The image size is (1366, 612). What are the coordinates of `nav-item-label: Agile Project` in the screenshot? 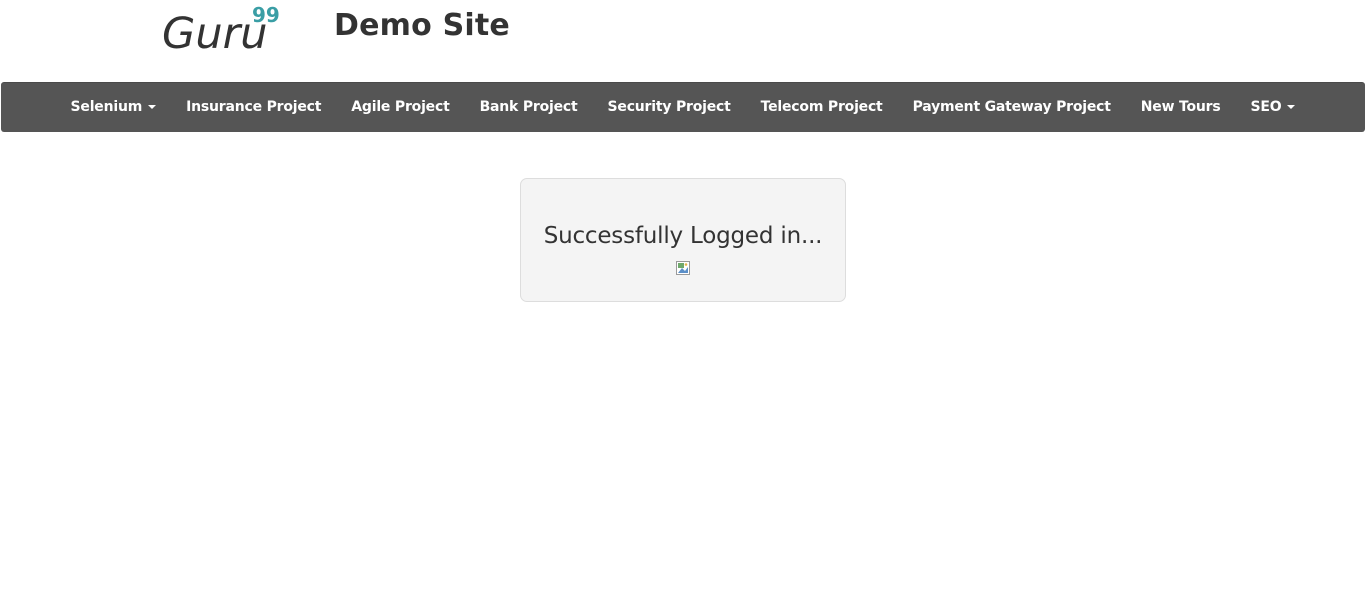 It's located at (400, 107).